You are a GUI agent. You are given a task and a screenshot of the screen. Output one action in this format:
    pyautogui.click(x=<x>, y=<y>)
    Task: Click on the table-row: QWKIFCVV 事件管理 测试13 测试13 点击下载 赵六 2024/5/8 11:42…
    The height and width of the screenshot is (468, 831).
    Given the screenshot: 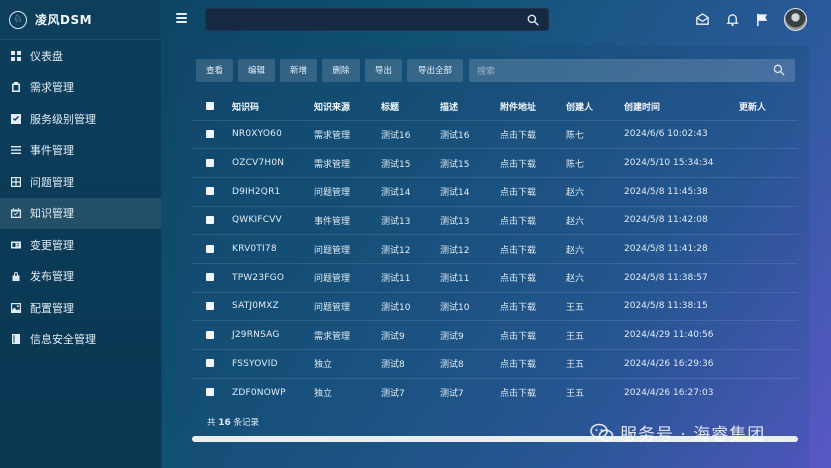 What is the action you would take?
    pyautogui.click(x=495, y=220)
    